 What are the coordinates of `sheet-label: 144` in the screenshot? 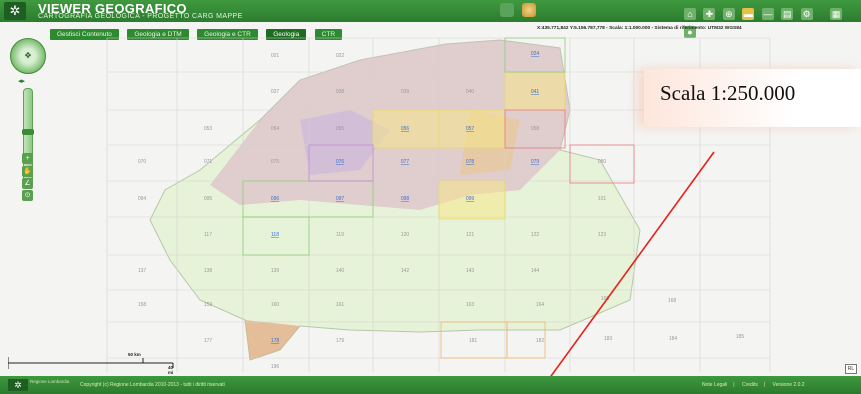 It's located at (535, 271).